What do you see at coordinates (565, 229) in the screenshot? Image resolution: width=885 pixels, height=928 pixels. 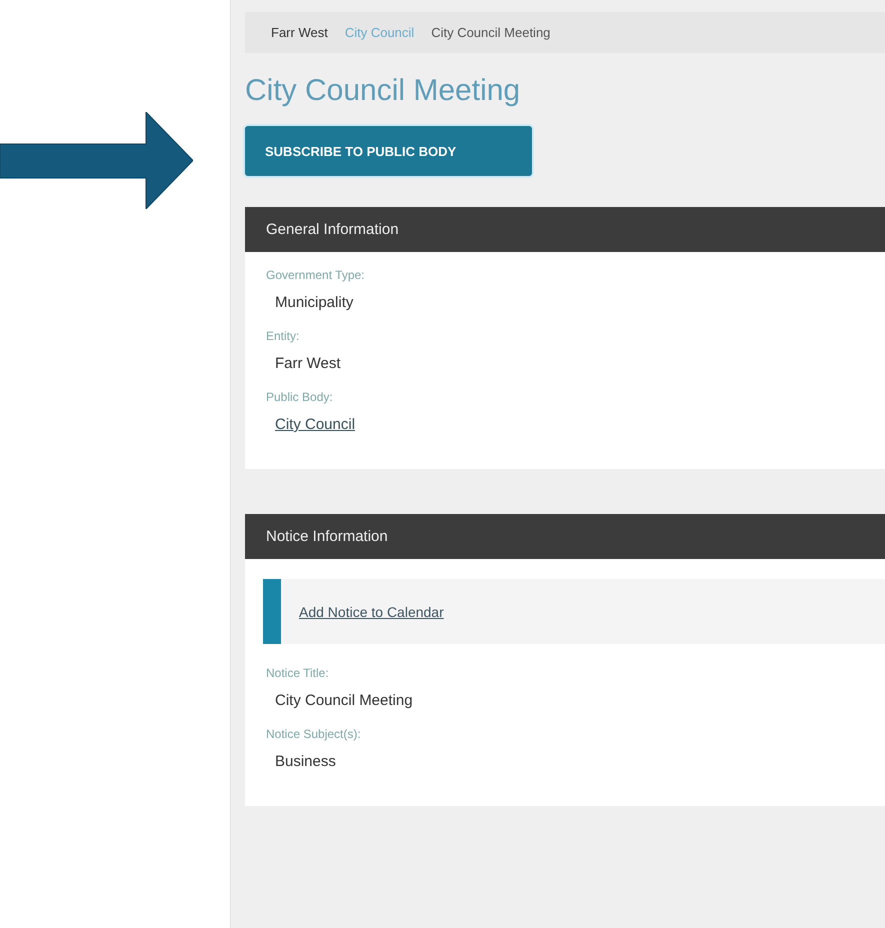 I see `section-header: General Information` at bounding box center [565, 229].